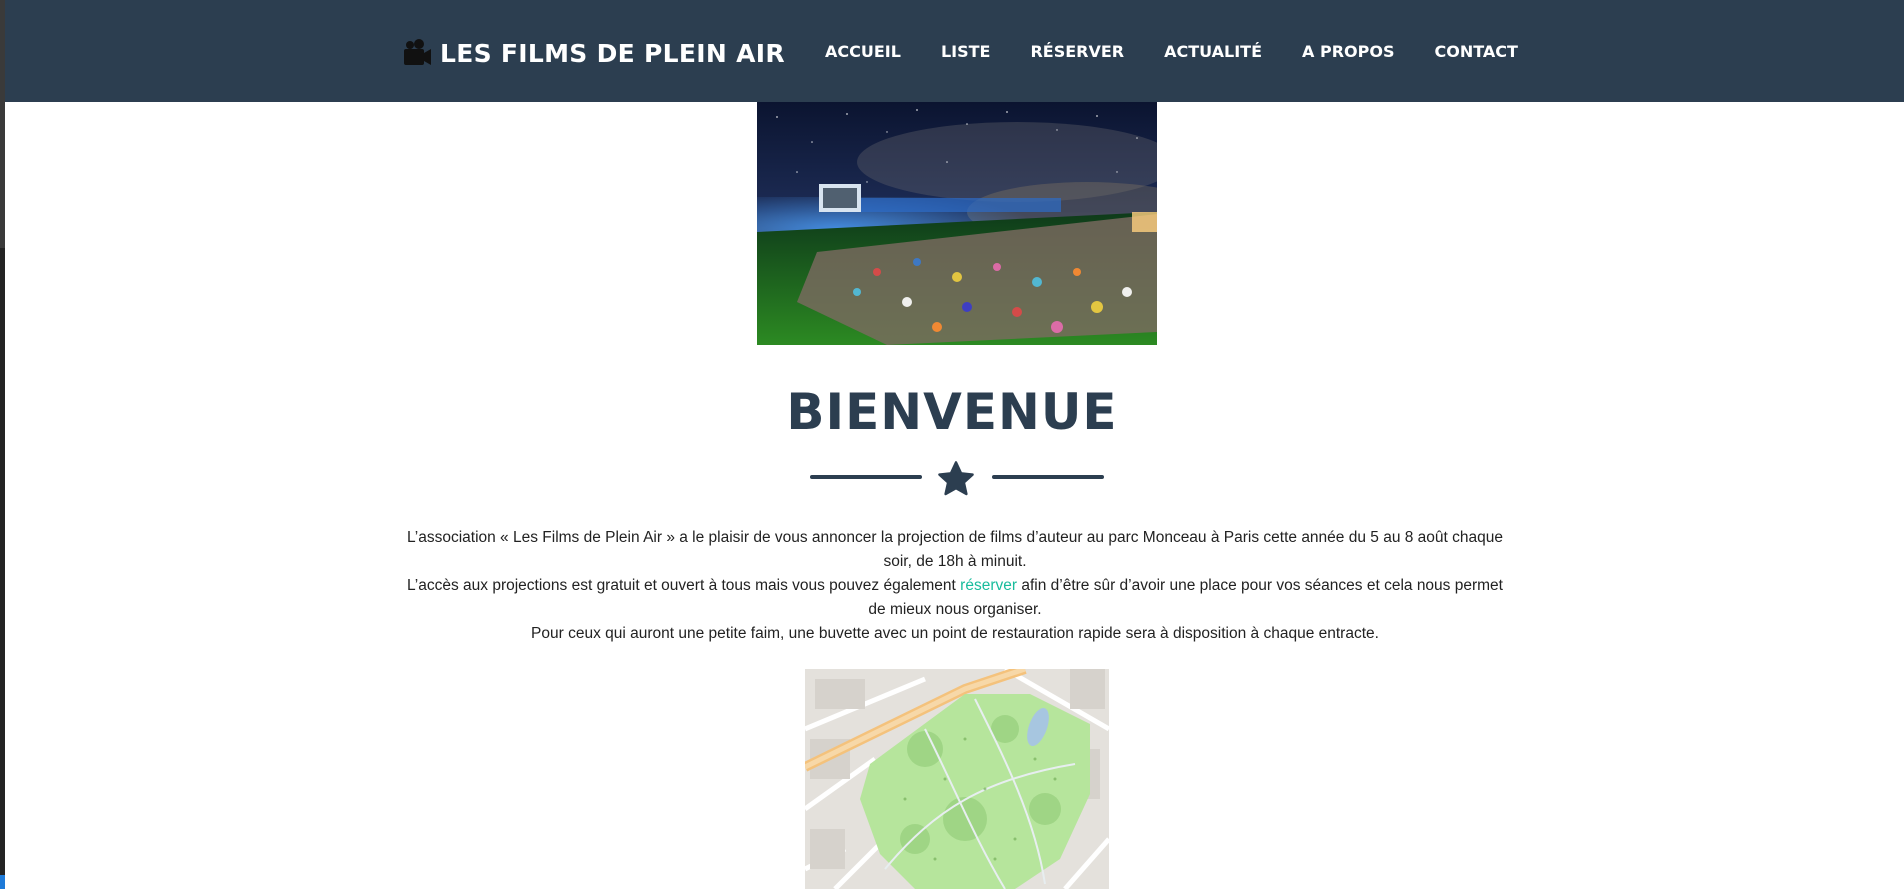 The height and width of the screenshot is (889, 1904). Describe the element at coordinates (957, 779) in the screenshot. I see `location-map` at that location.